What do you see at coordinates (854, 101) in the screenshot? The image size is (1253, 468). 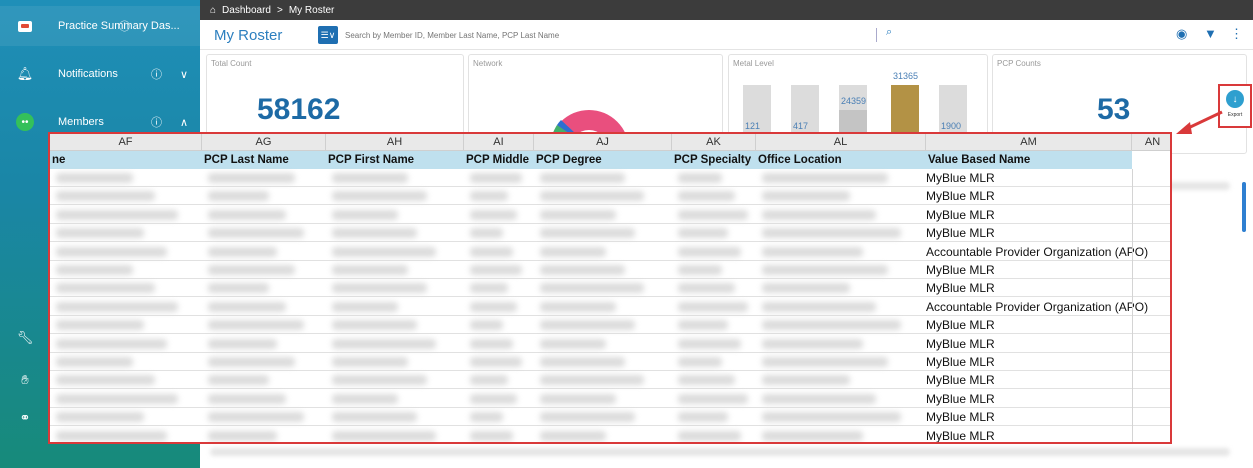 I see `metal-bar-value: 24359` at bounding box center [854, 101].